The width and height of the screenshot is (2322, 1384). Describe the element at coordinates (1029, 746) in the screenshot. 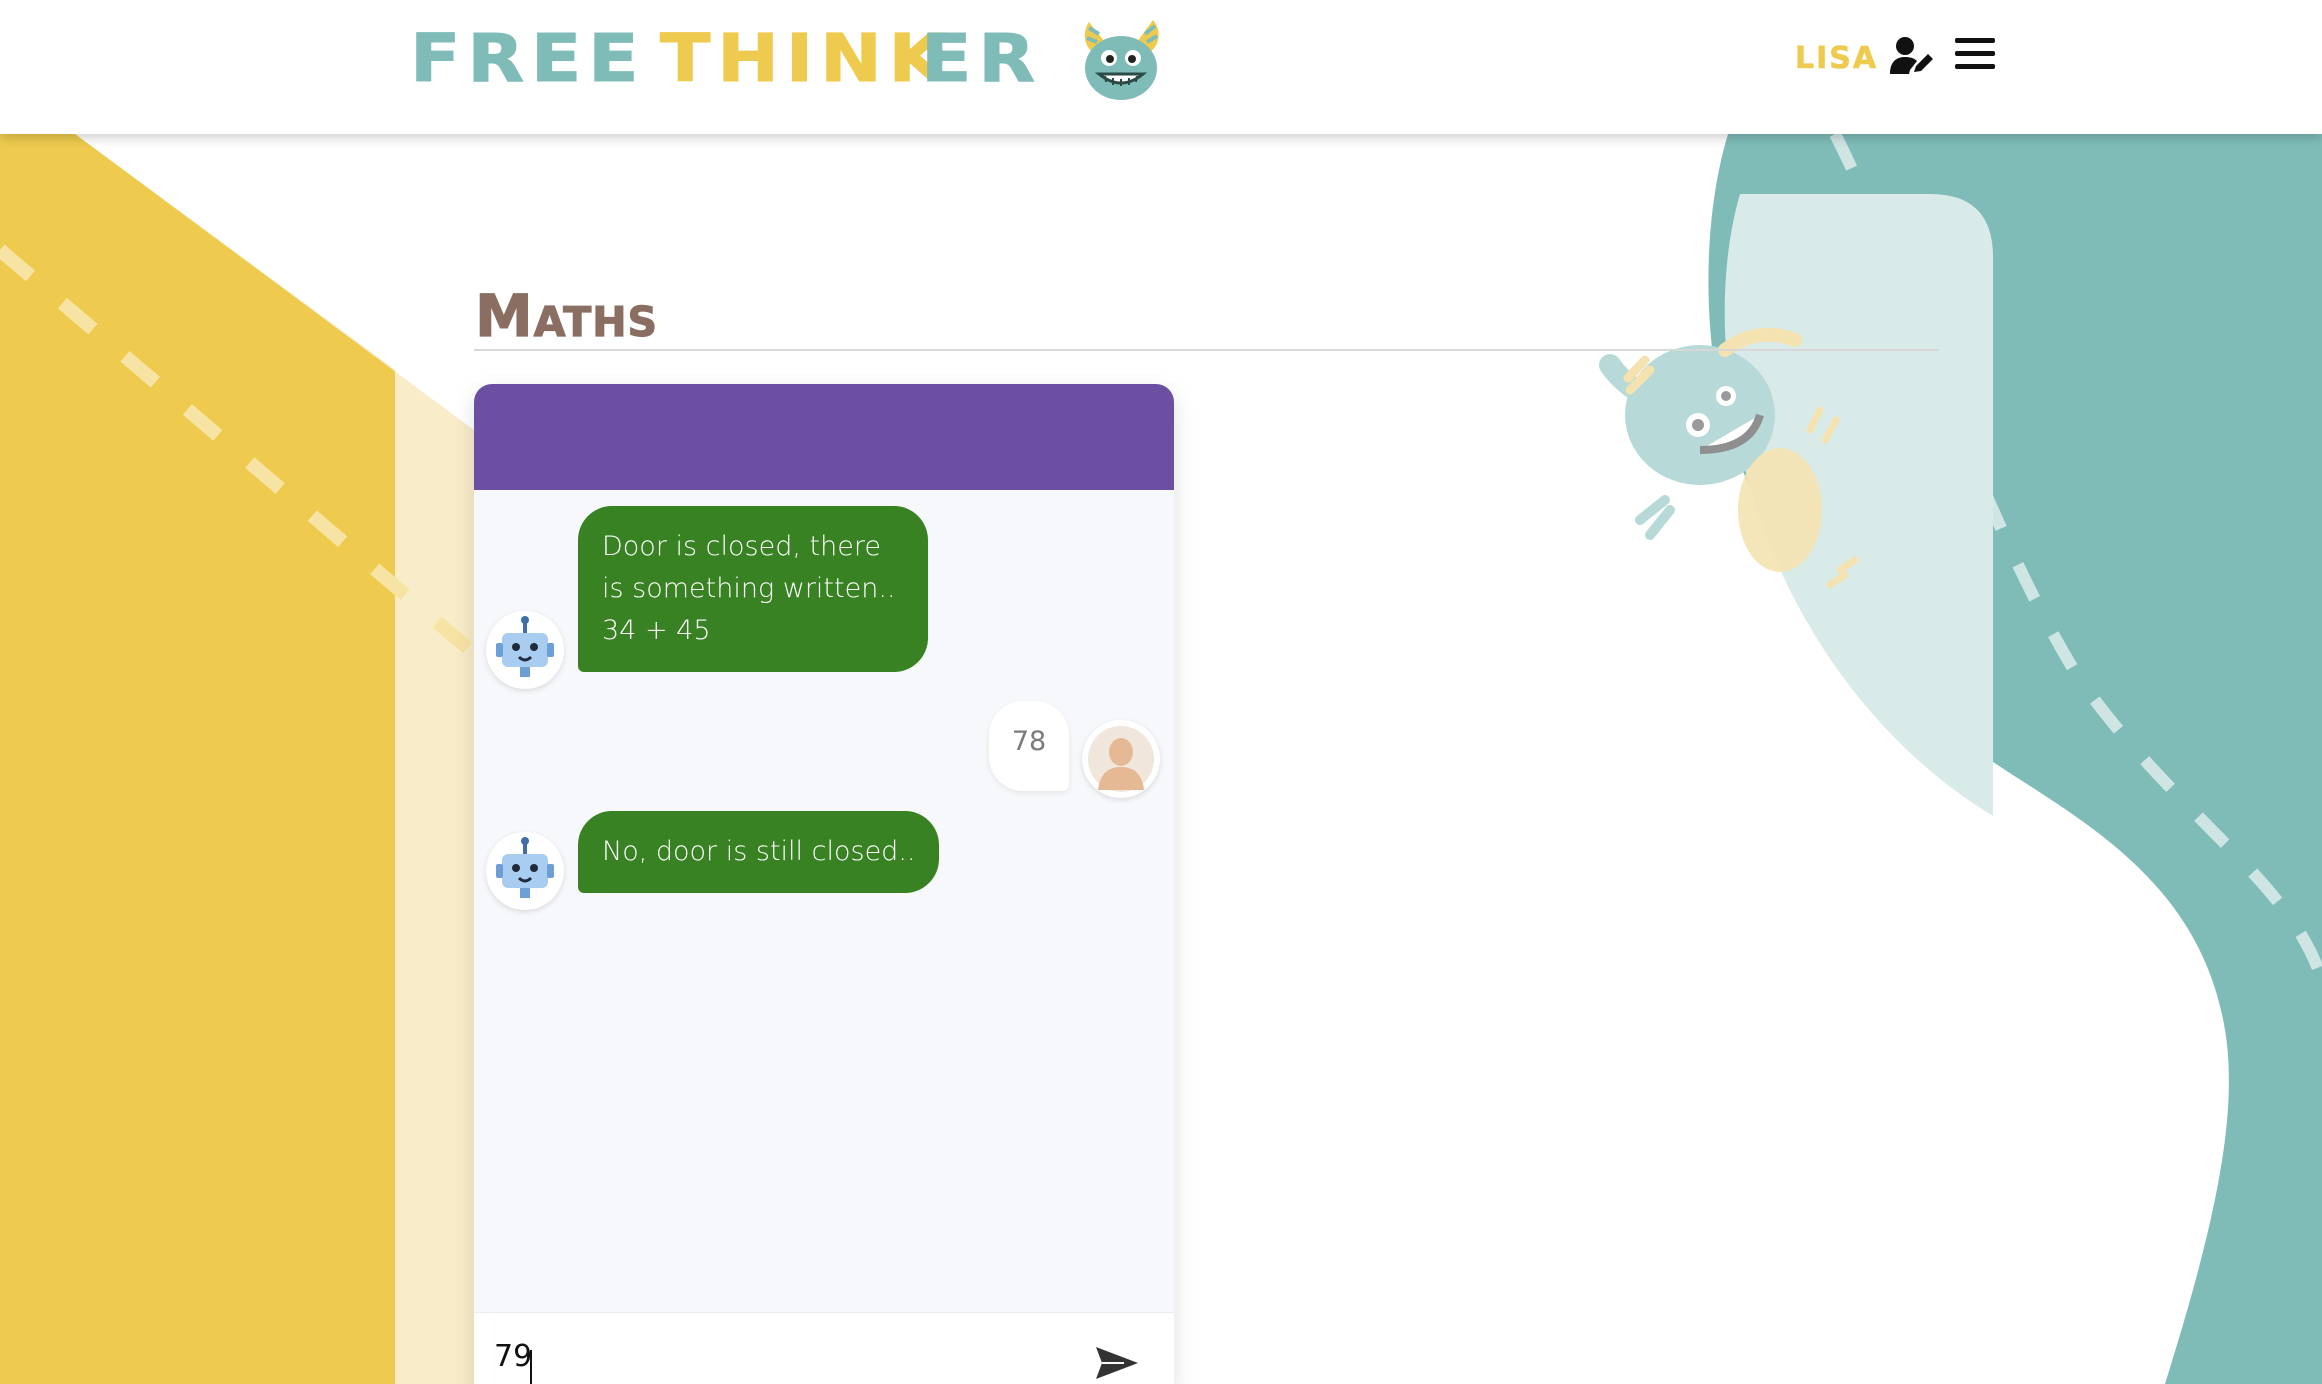

I see `user-message-bubble: 78` at that location.